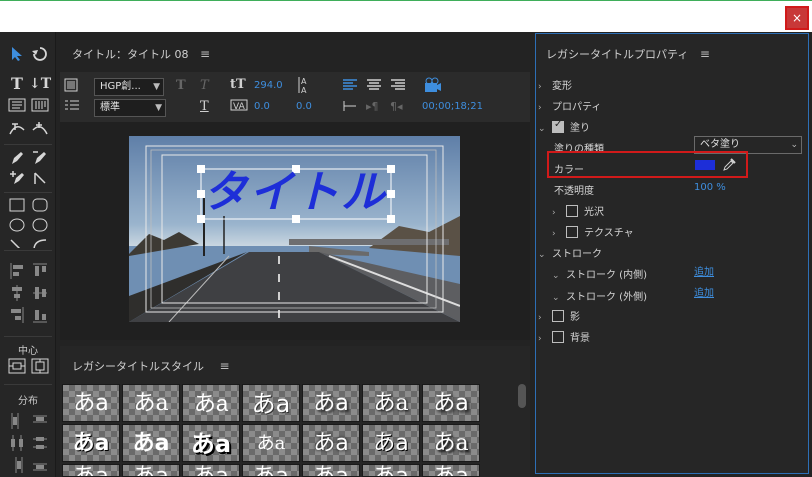 The width and height of the screenshot is (812, 477). What do you see at coordinates (17, 420) in the screenshot?
I see `distribute-left-icon` at bounding box center [17, 420].